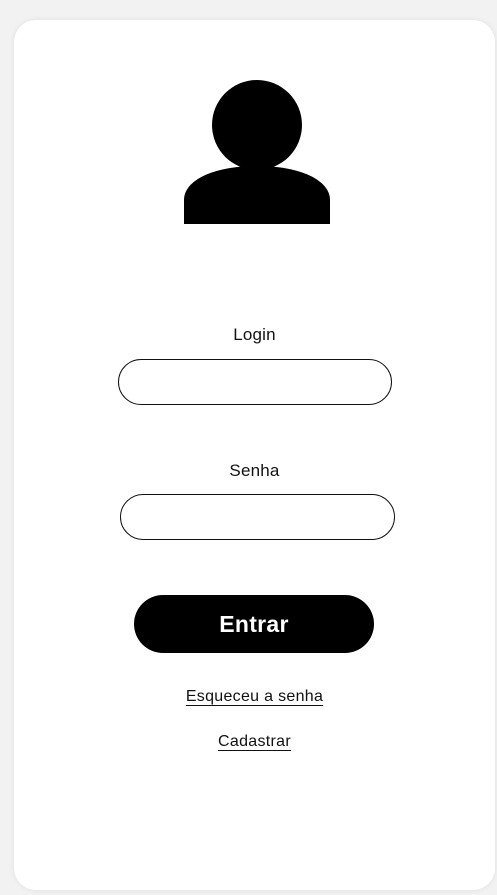  I want to click on password-label: Senha, so click(254, 470).